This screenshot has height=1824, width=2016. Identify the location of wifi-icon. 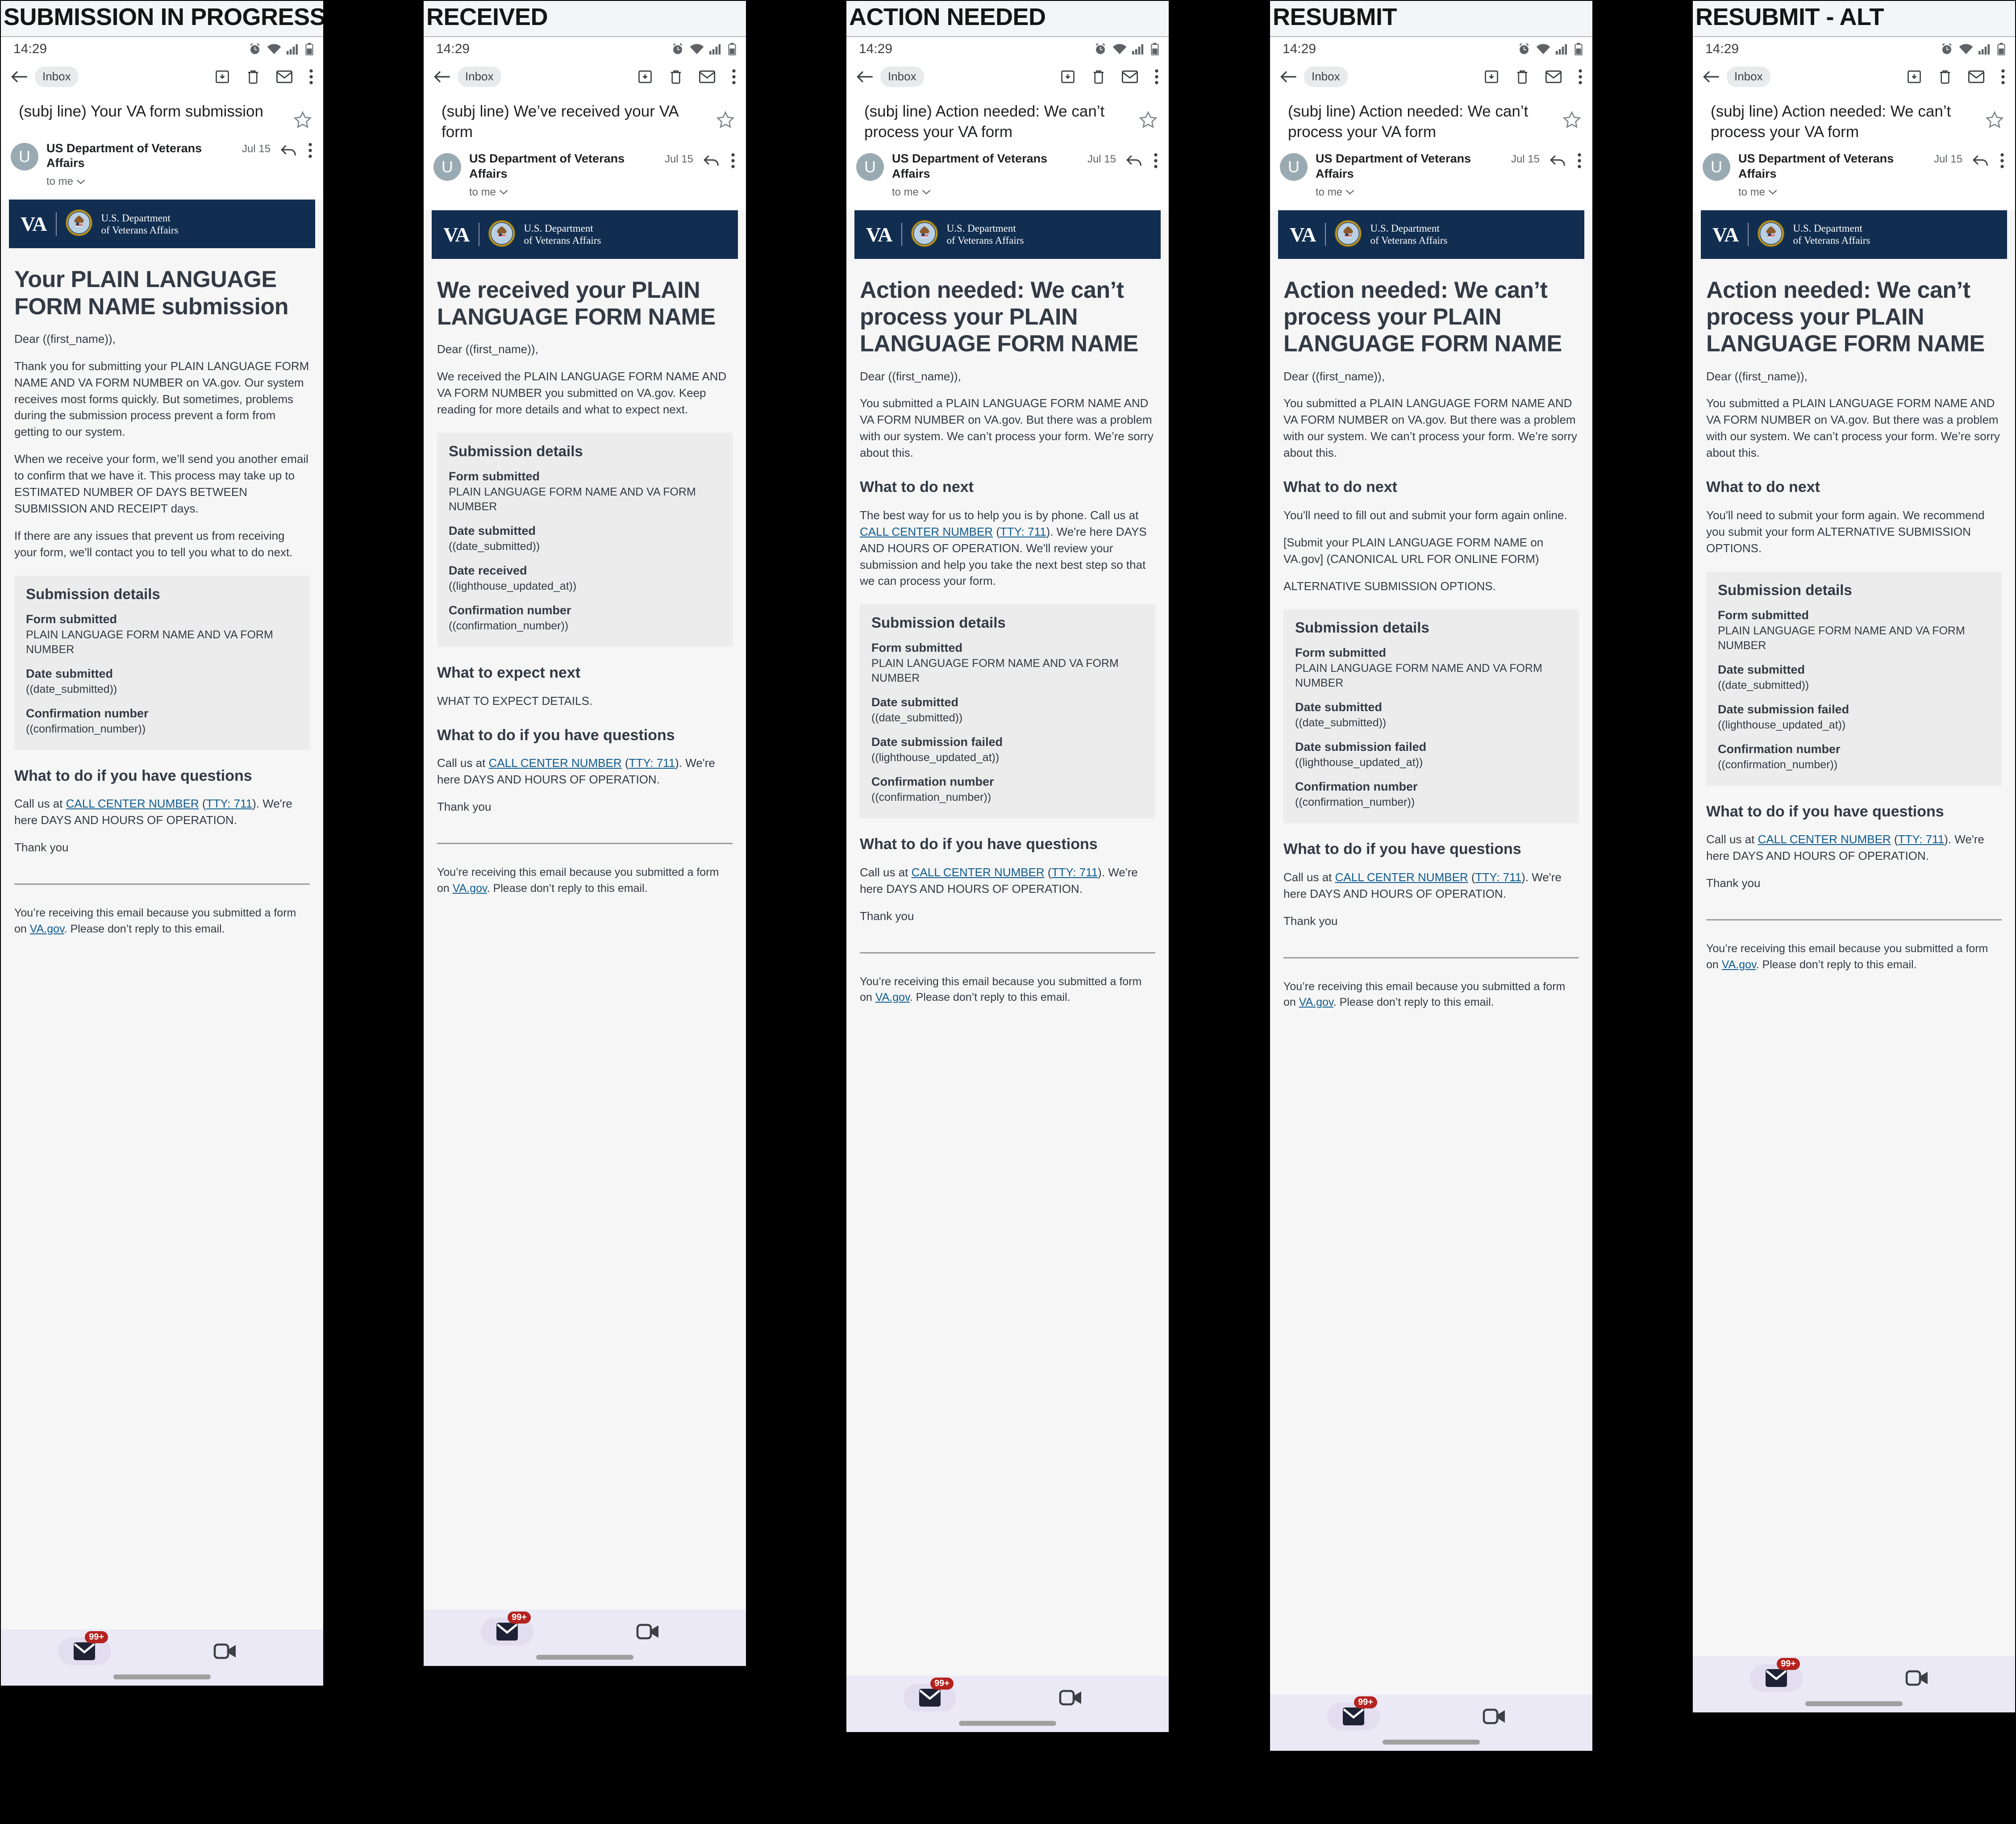
(1966, 49).